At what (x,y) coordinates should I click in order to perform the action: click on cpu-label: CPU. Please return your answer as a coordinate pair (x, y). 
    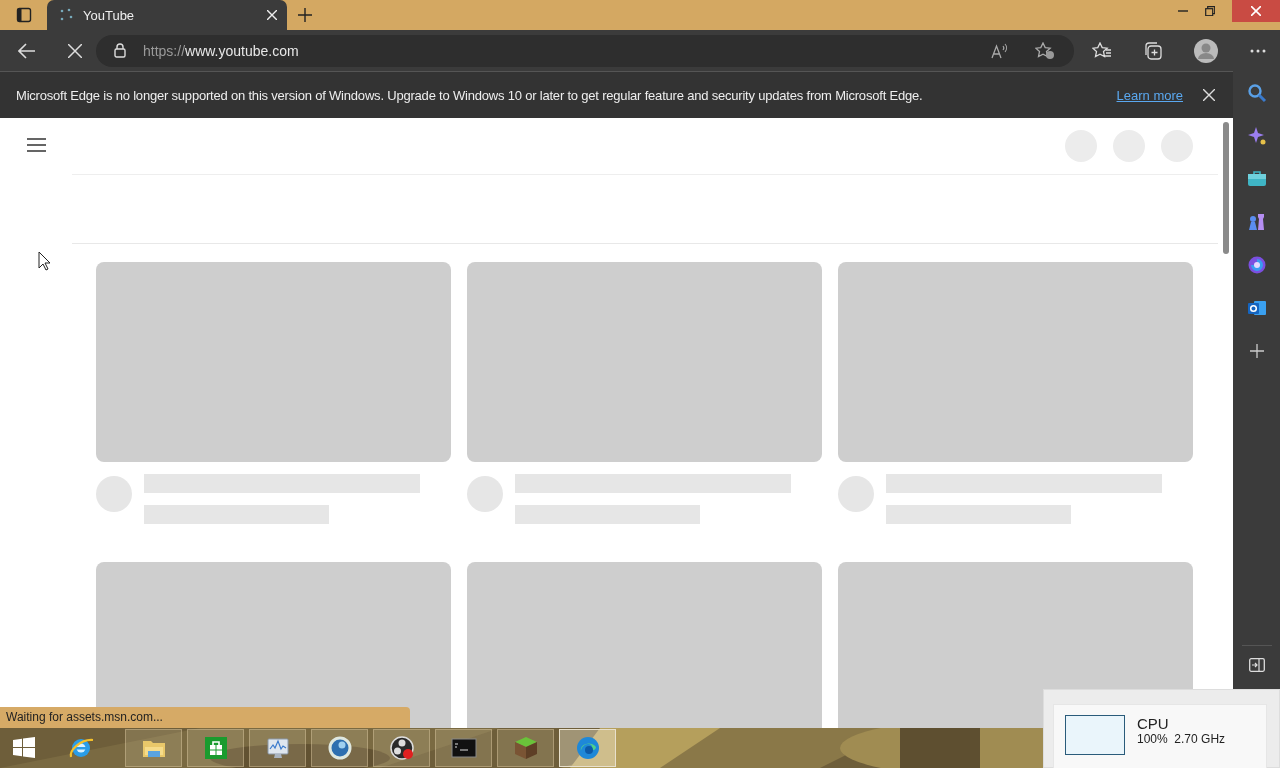
    Looking at the image, I should click on (1153, 723).